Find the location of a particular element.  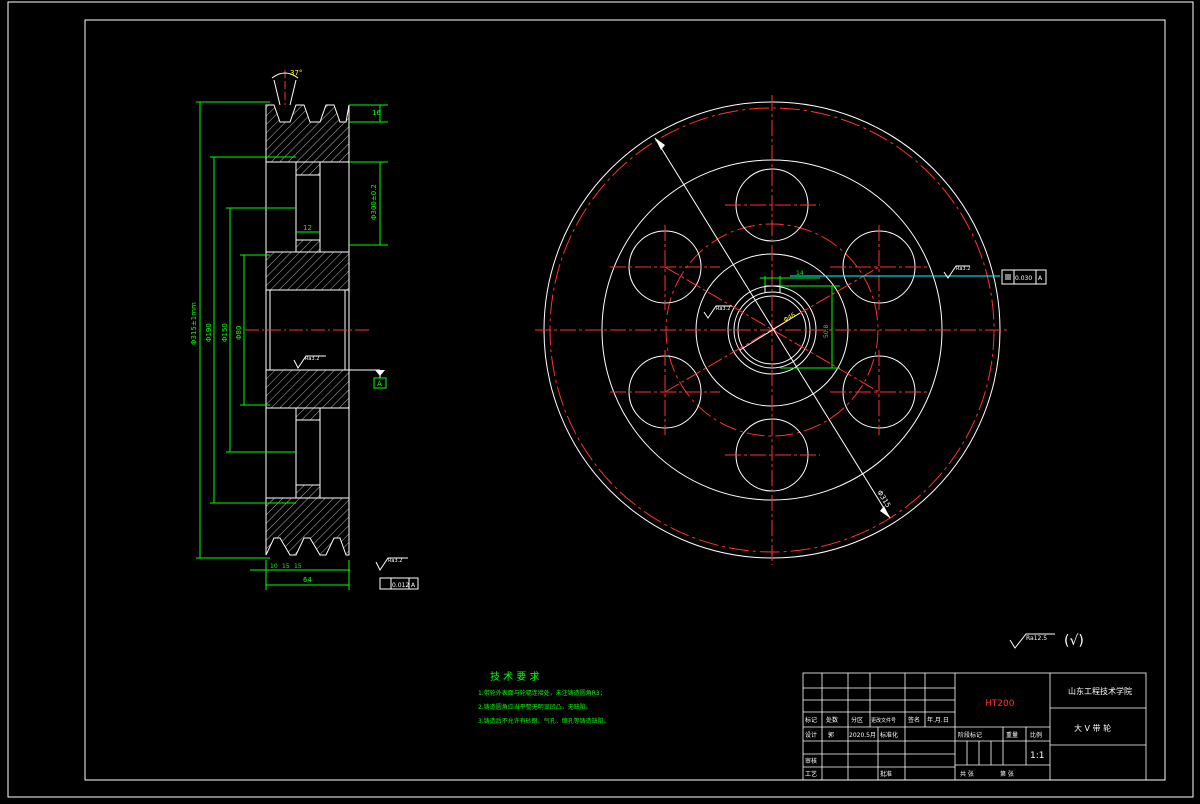

stage-label: 阶段标记 is located at coordinates (970, 735).